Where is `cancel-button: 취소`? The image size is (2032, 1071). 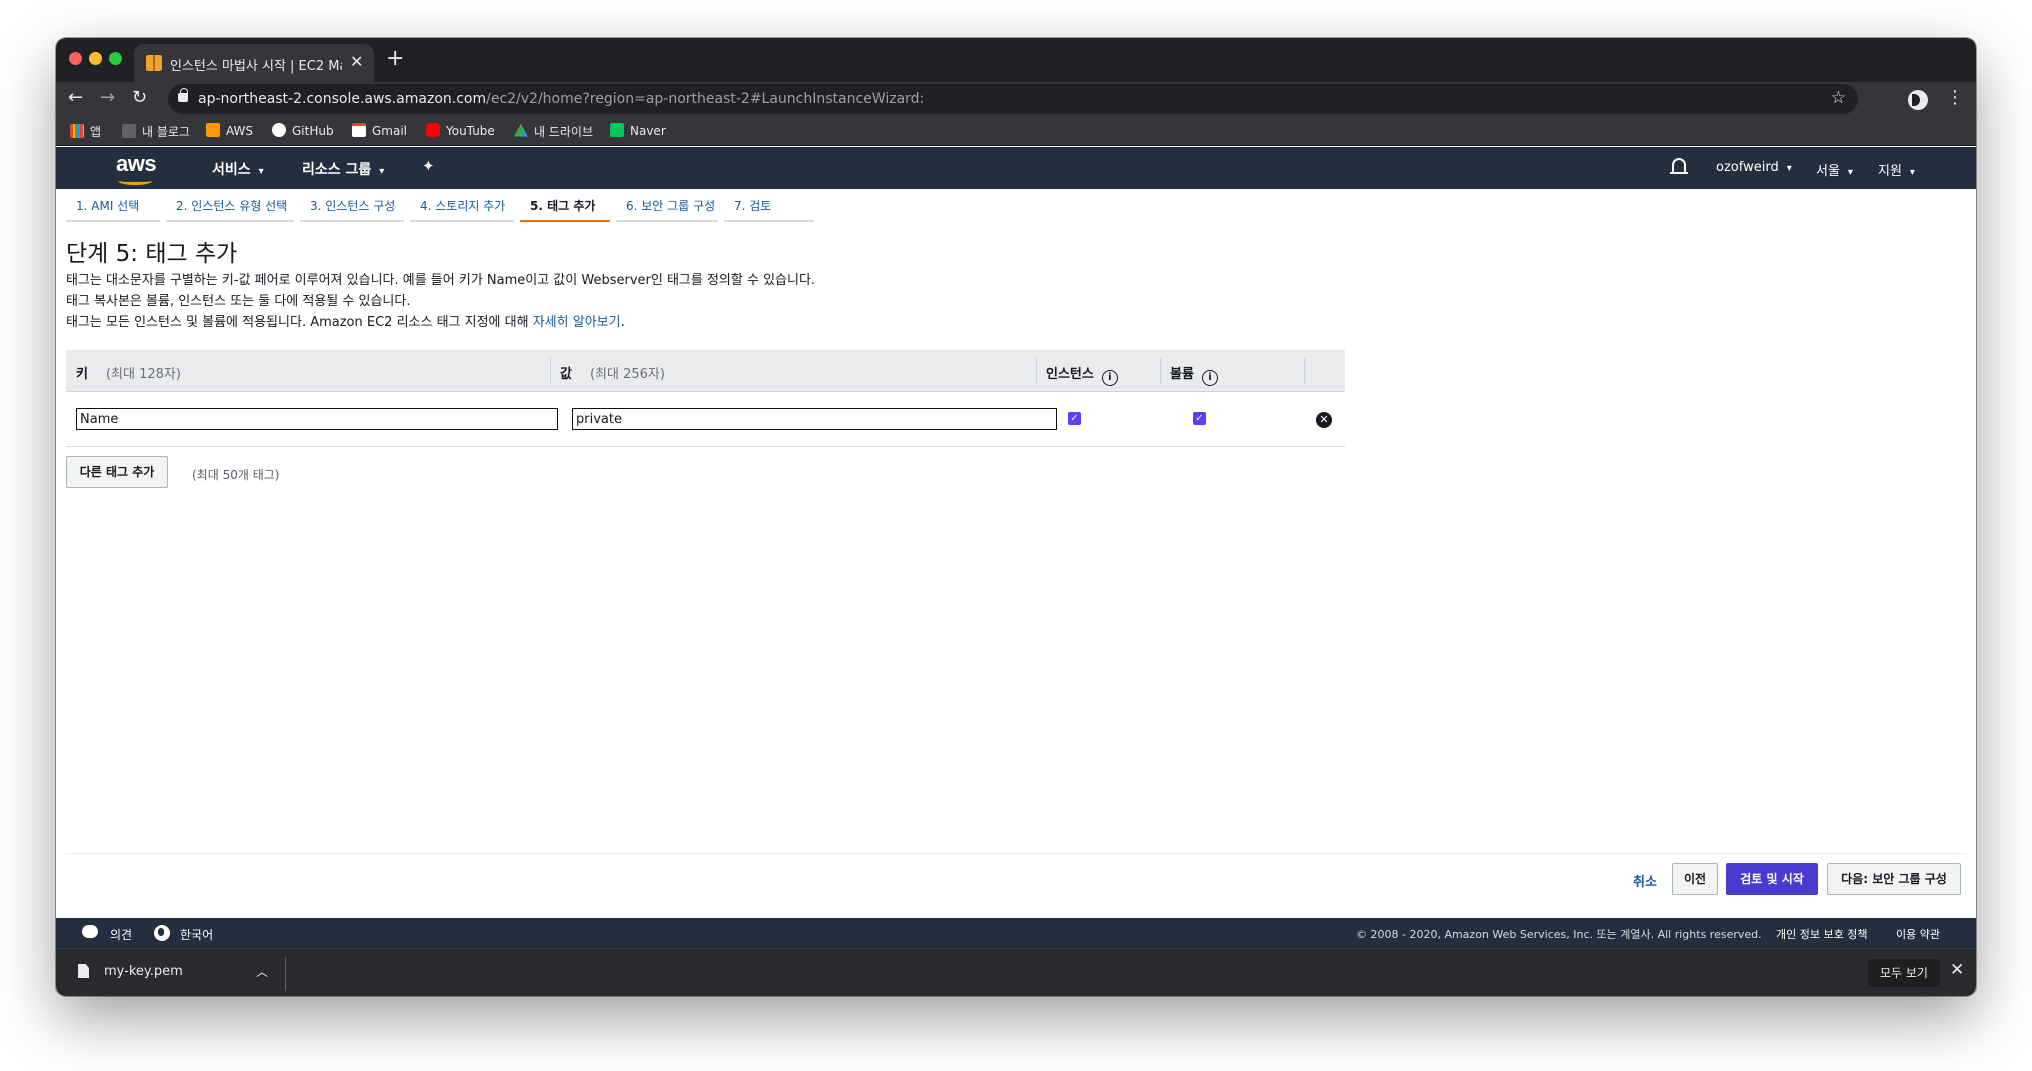 cancel-button: 취소 is located at coordinates (1645, 880).